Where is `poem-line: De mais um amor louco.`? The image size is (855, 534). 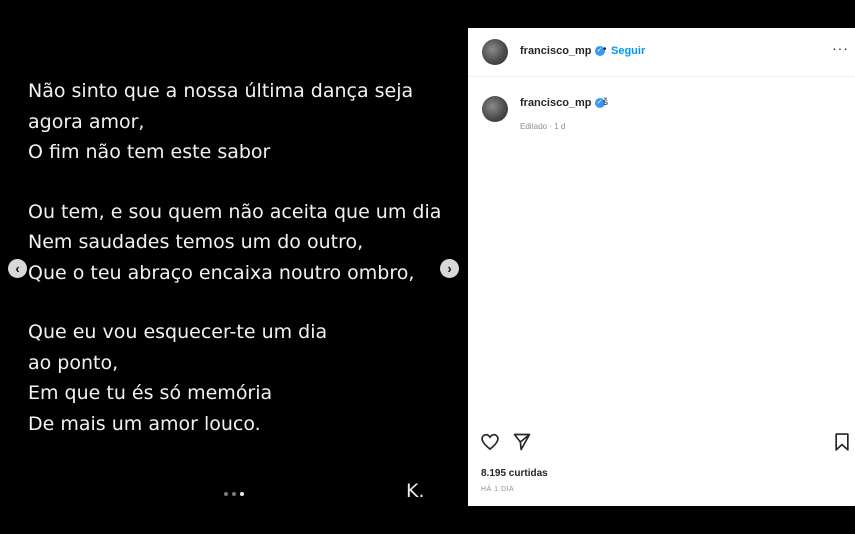 poem-line: De mais um amor louco. is located at coordinates (144, 423).